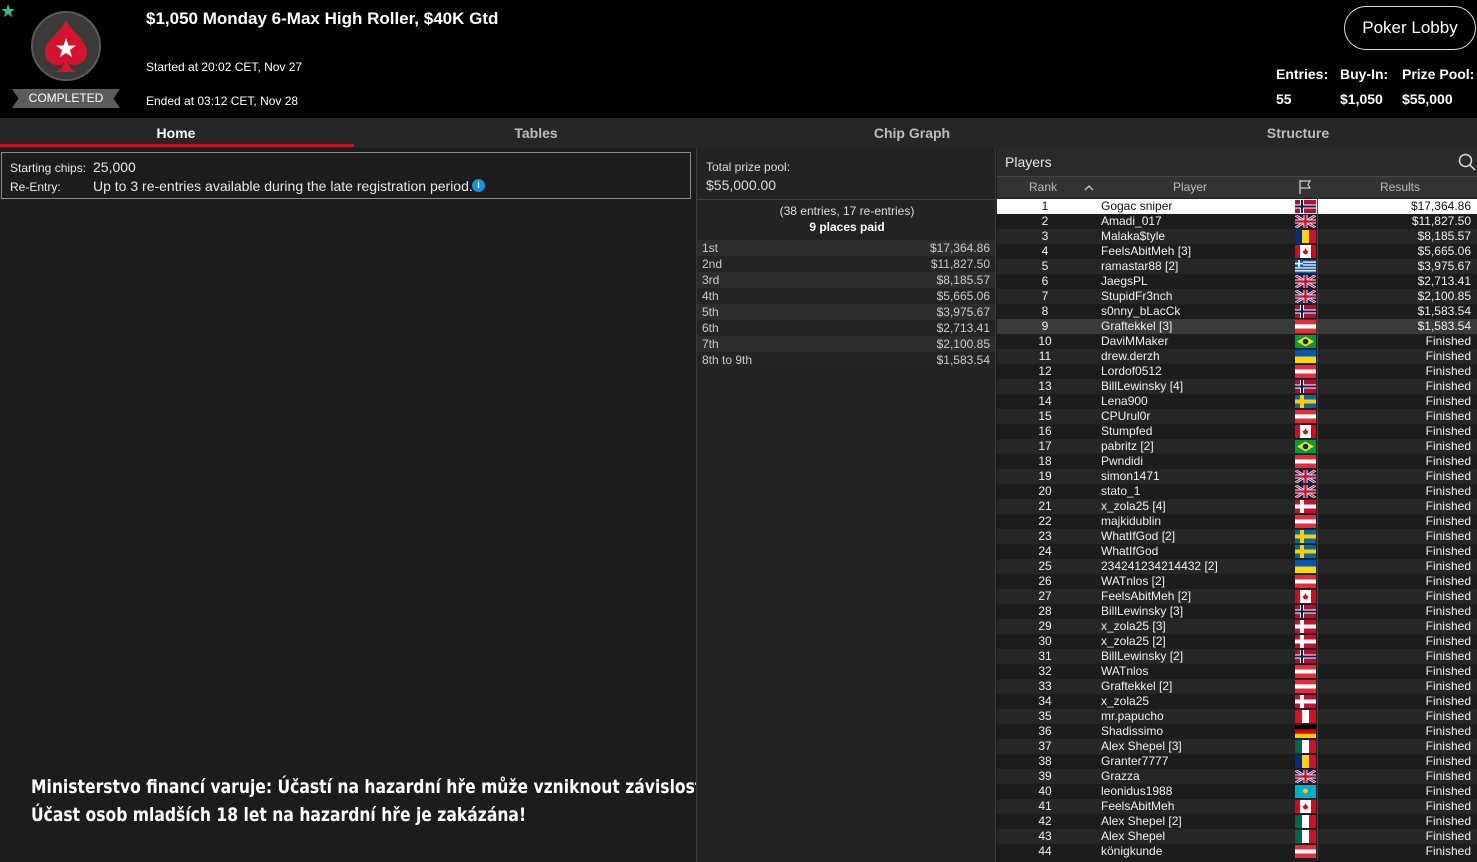  Describe the element at coordinates (1467, 164) in the screenshot. I see `search-icon` at that location.